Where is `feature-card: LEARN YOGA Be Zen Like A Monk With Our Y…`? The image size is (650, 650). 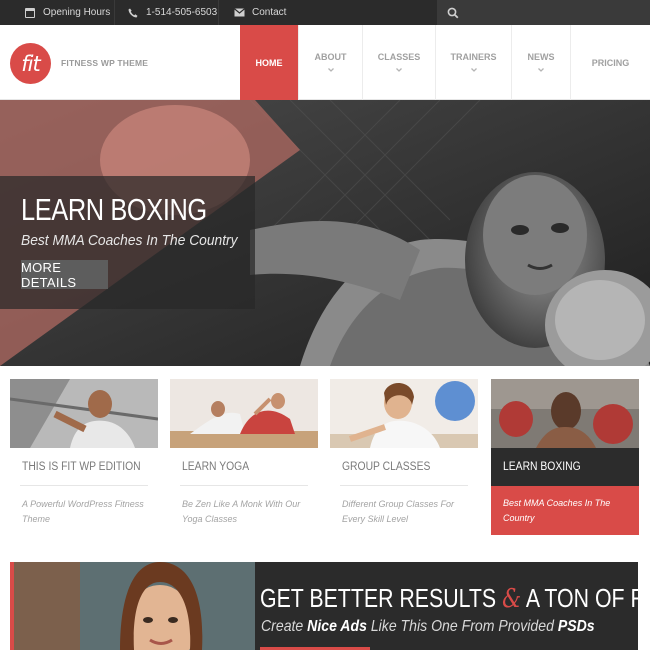
feature-card: LEARN YOGA Be Zen Like A Monk With Our Y… is located at coordinates (244, 457).